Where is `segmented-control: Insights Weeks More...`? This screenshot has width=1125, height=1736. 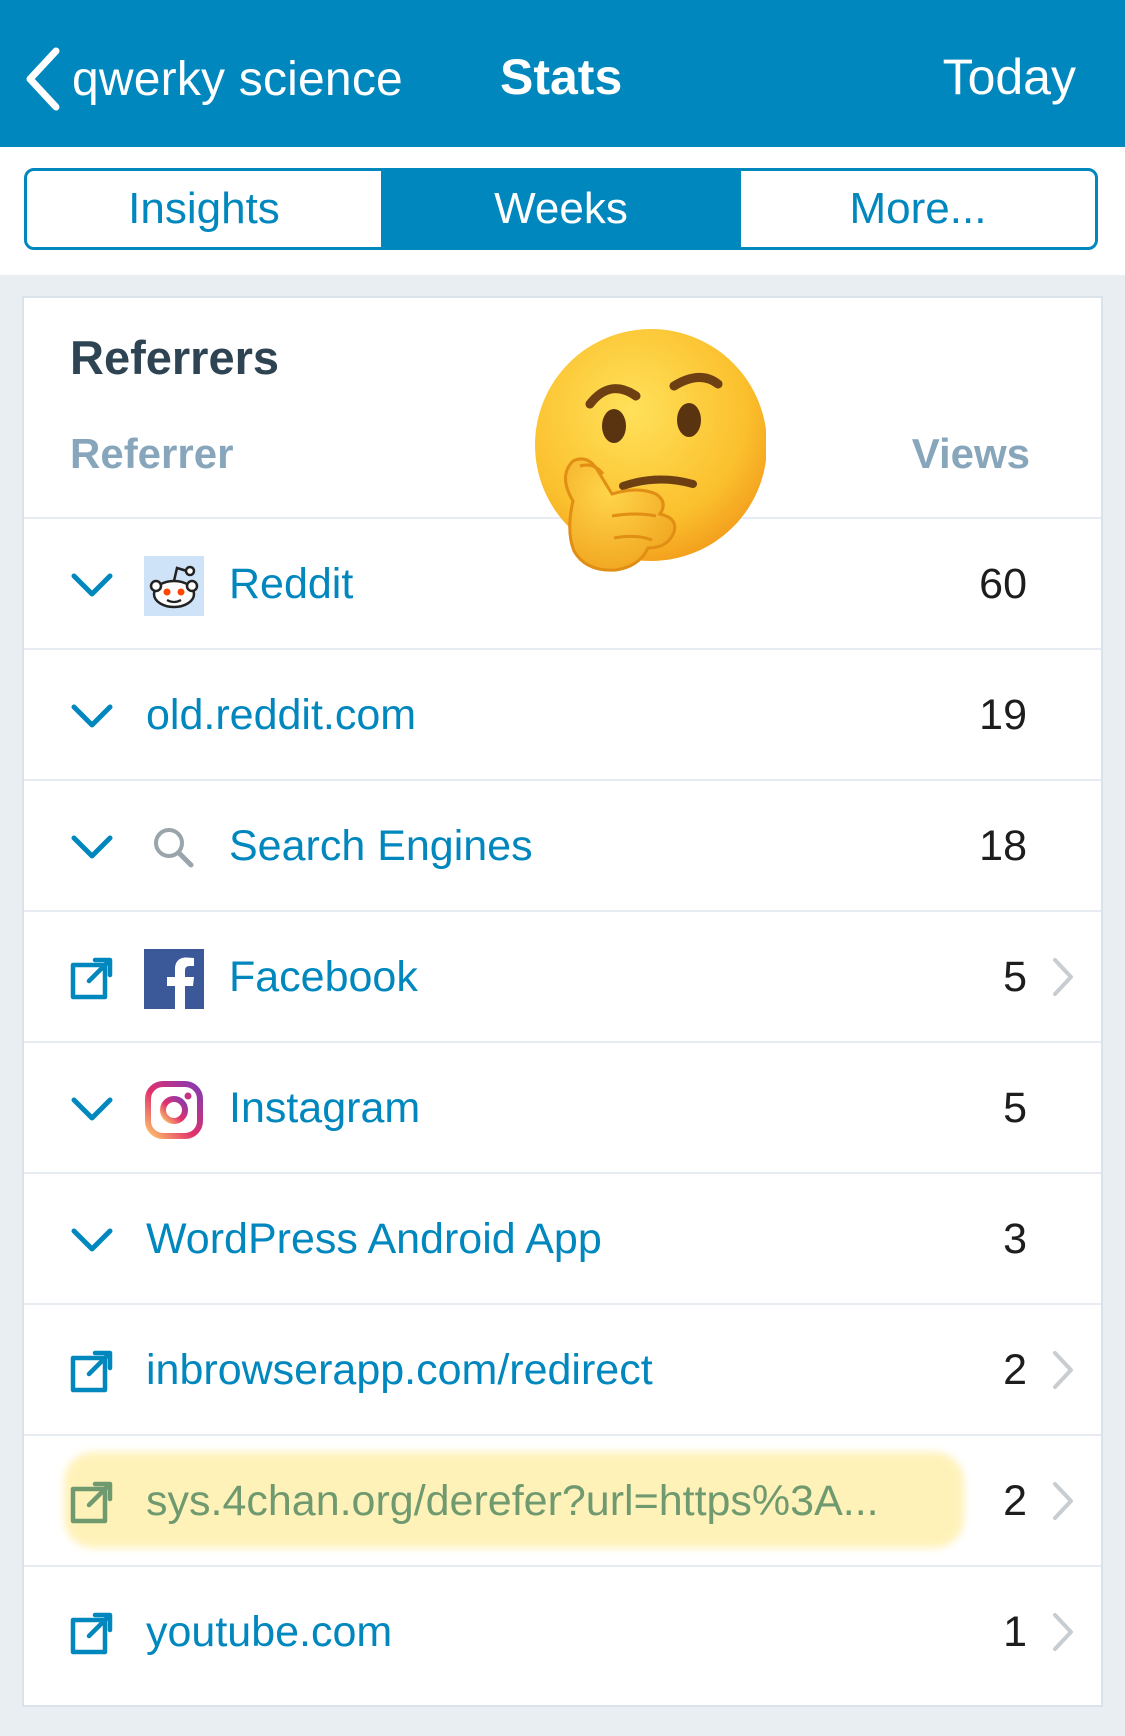 segmented-control: Insights Weeks More... is located at coordinates (561, 209).